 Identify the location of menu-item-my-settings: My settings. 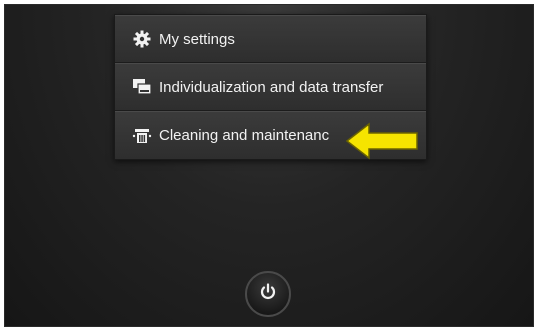
(270, 39).